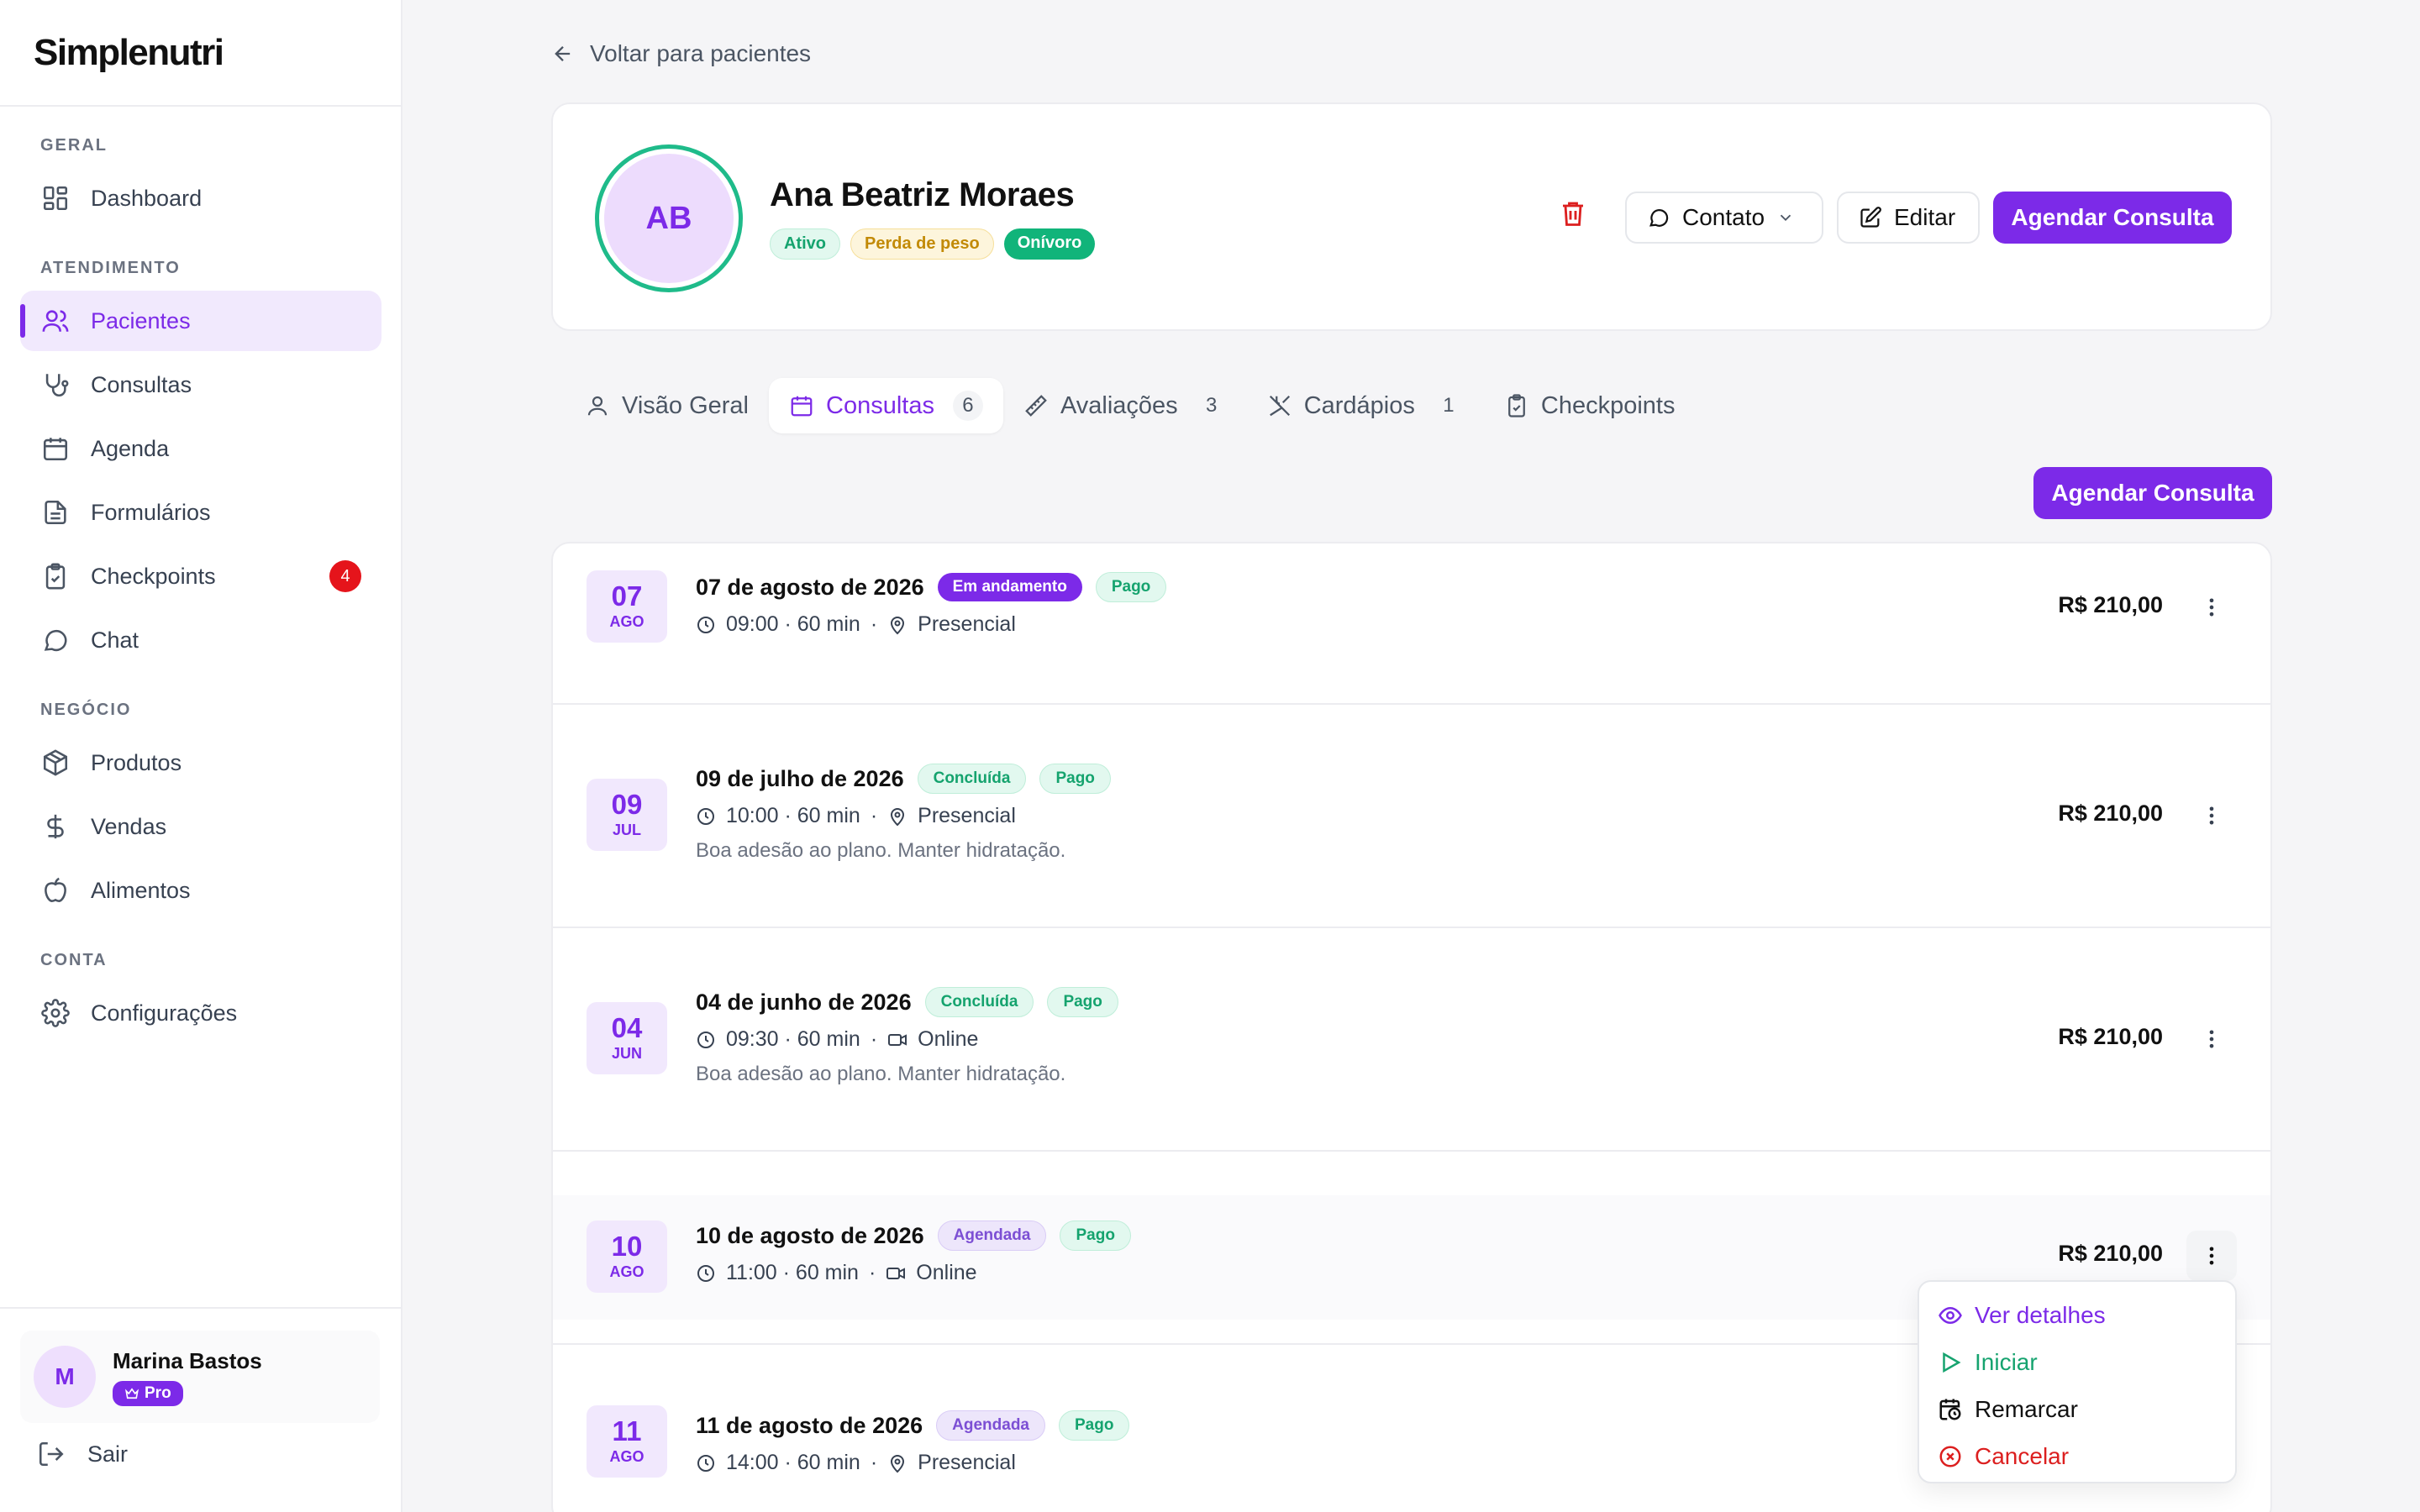  I want to click on schedule-consultation-button: Agendar Consulta, so click(2112, 218).